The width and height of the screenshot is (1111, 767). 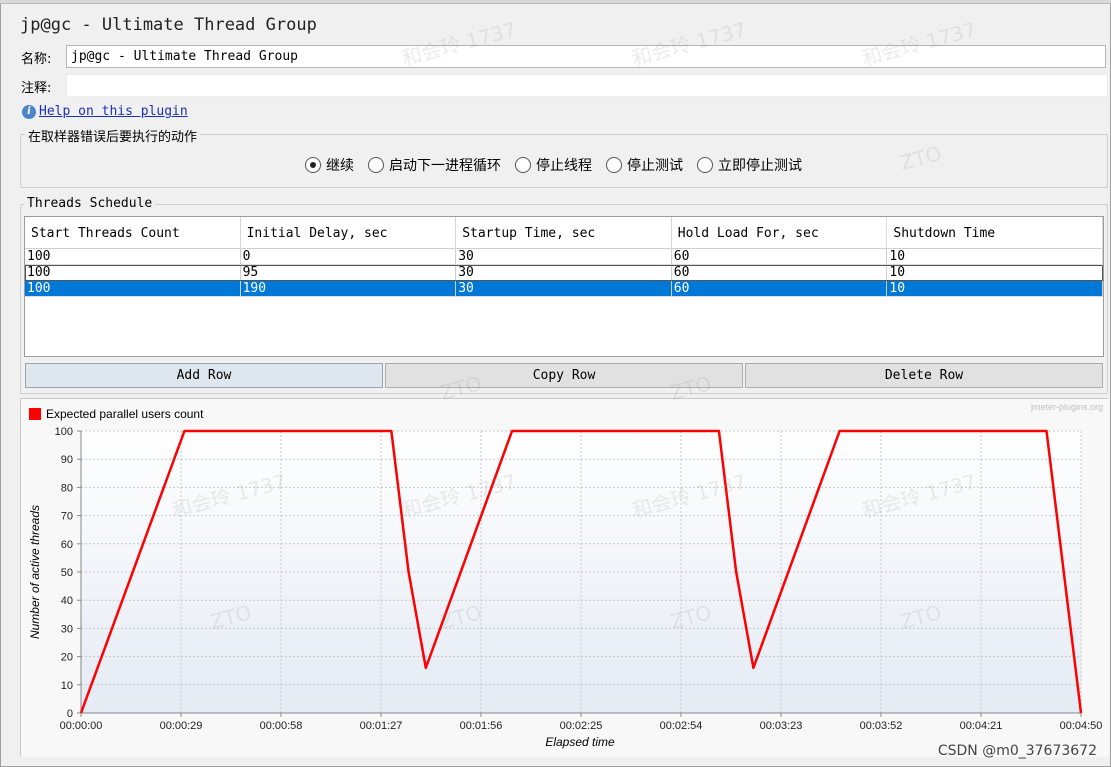 What do you see at coordinates (113, 135) in the screenshot?
I see `error-action-title: 在取样器错误后要执行的动作` at bounding box center [113, 135].